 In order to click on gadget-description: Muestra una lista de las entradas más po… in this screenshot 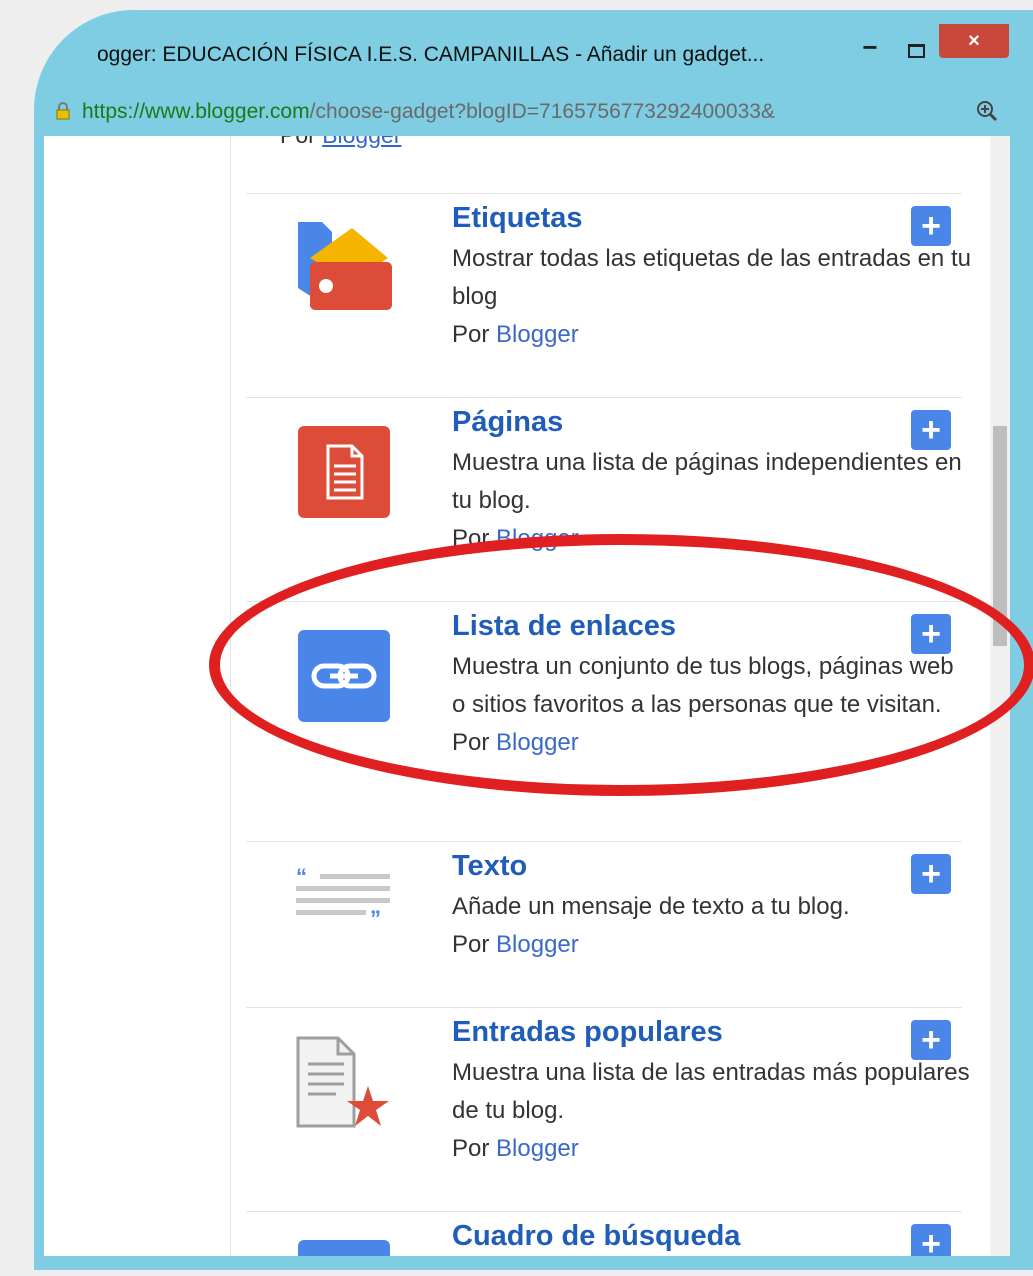, I will do `click(712, 1111)`.